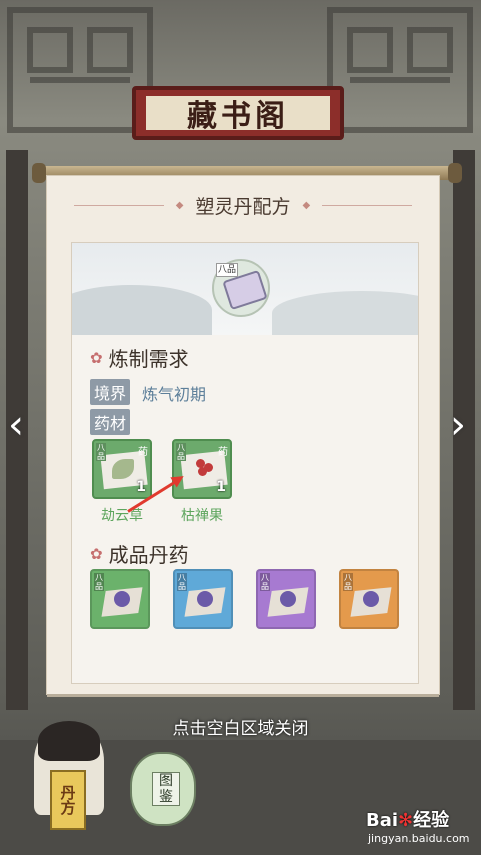  I want to click on scroll-title-row: ◆ 塑灵丹配方 ◆, so click(243, 205).